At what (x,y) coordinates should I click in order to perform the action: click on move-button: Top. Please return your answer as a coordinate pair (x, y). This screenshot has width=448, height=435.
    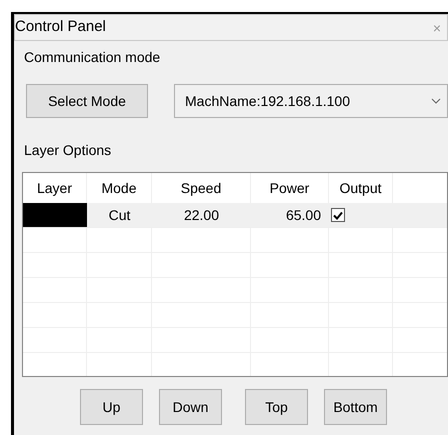
    Looking at the image, I should click on (276, 407).